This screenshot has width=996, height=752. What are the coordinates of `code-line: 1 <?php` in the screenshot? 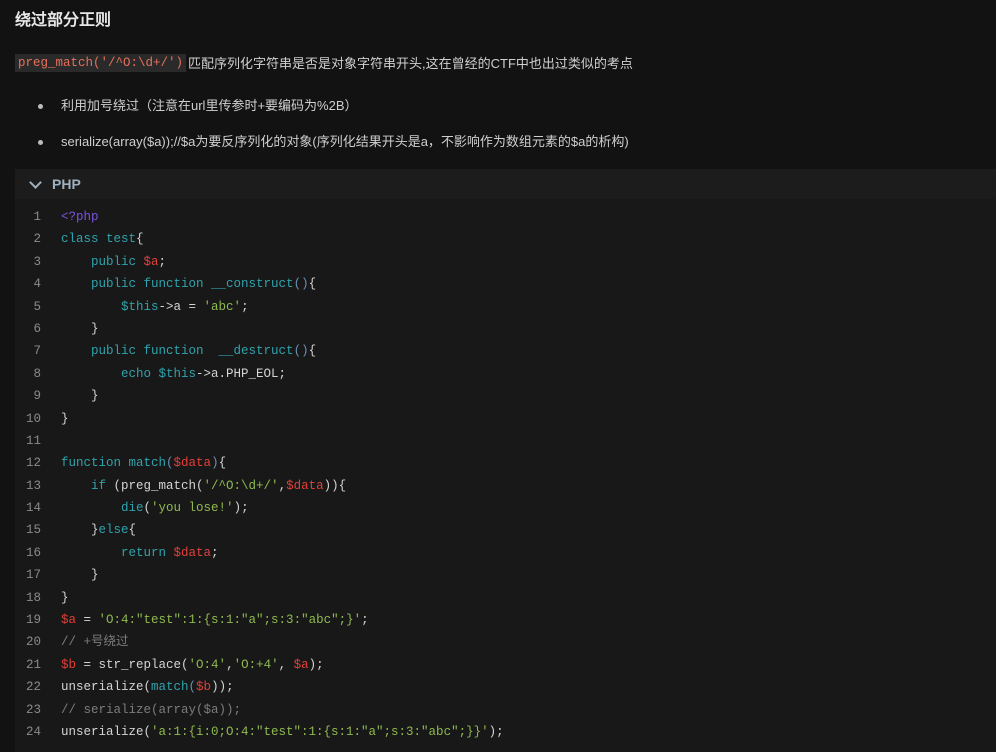 It's located at (259, 217).